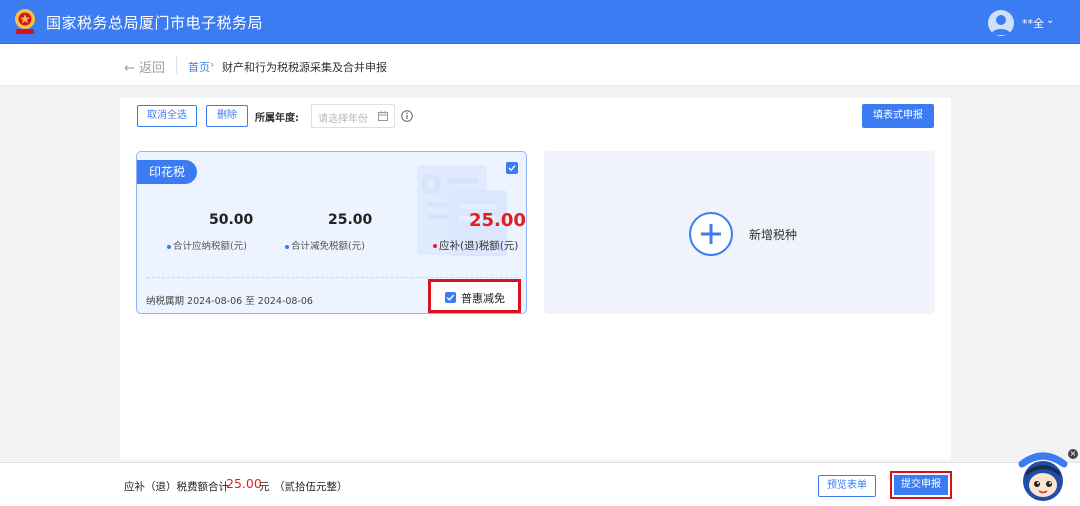 This screenshot has width=1080, height=506. I want to click on delete-button: 删除, so click(227, 116).